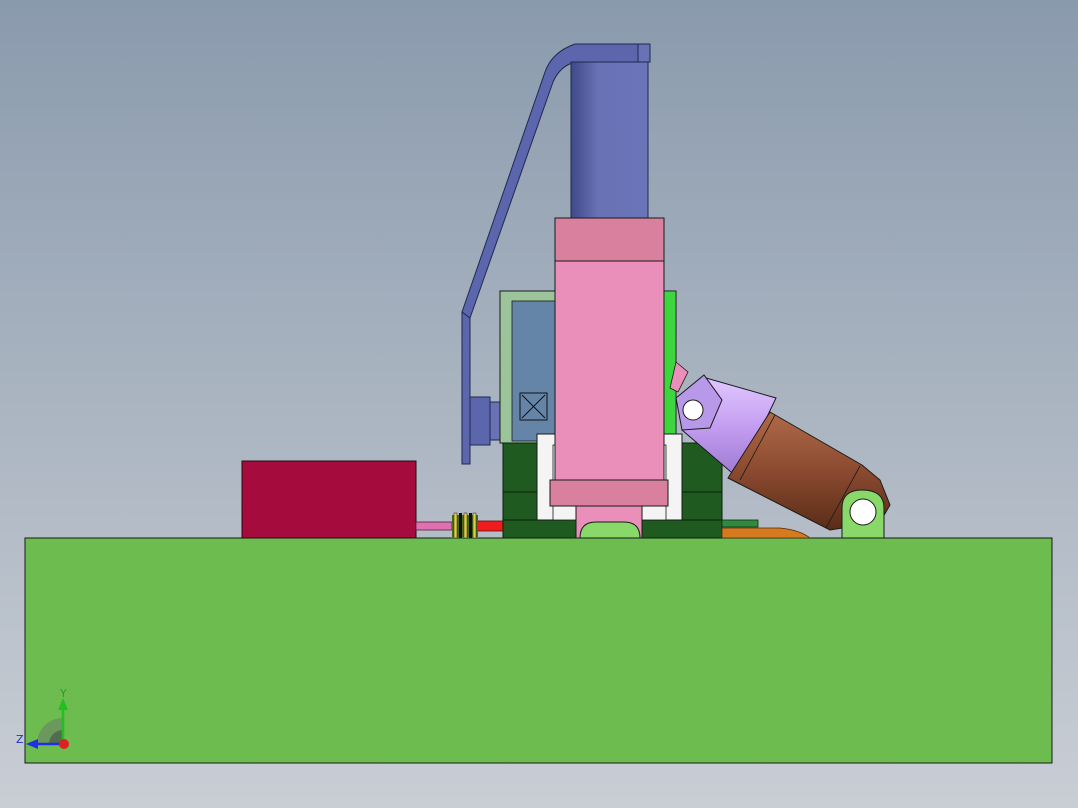  I want to click on main-cylinder, so click(609, 140).